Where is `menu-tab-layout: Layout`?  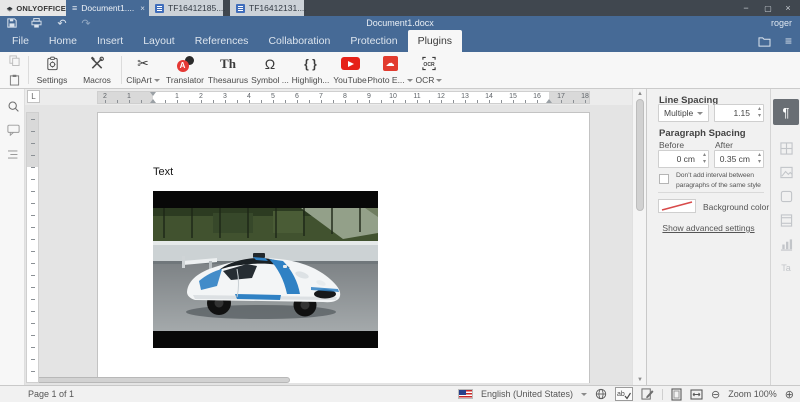
menu-tab-layout: Layout is located at coordinates (159, 41).